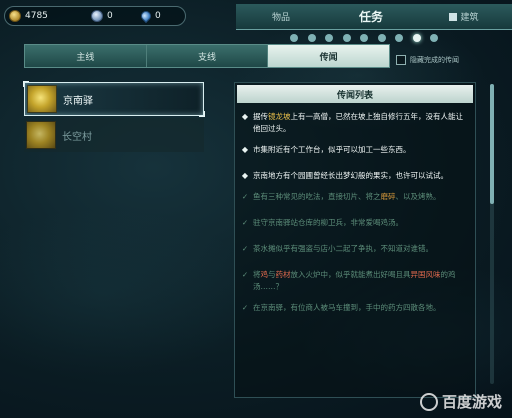 This screenshot has width=512, height=418. I want to click on orb-icon, so click(97, 16).